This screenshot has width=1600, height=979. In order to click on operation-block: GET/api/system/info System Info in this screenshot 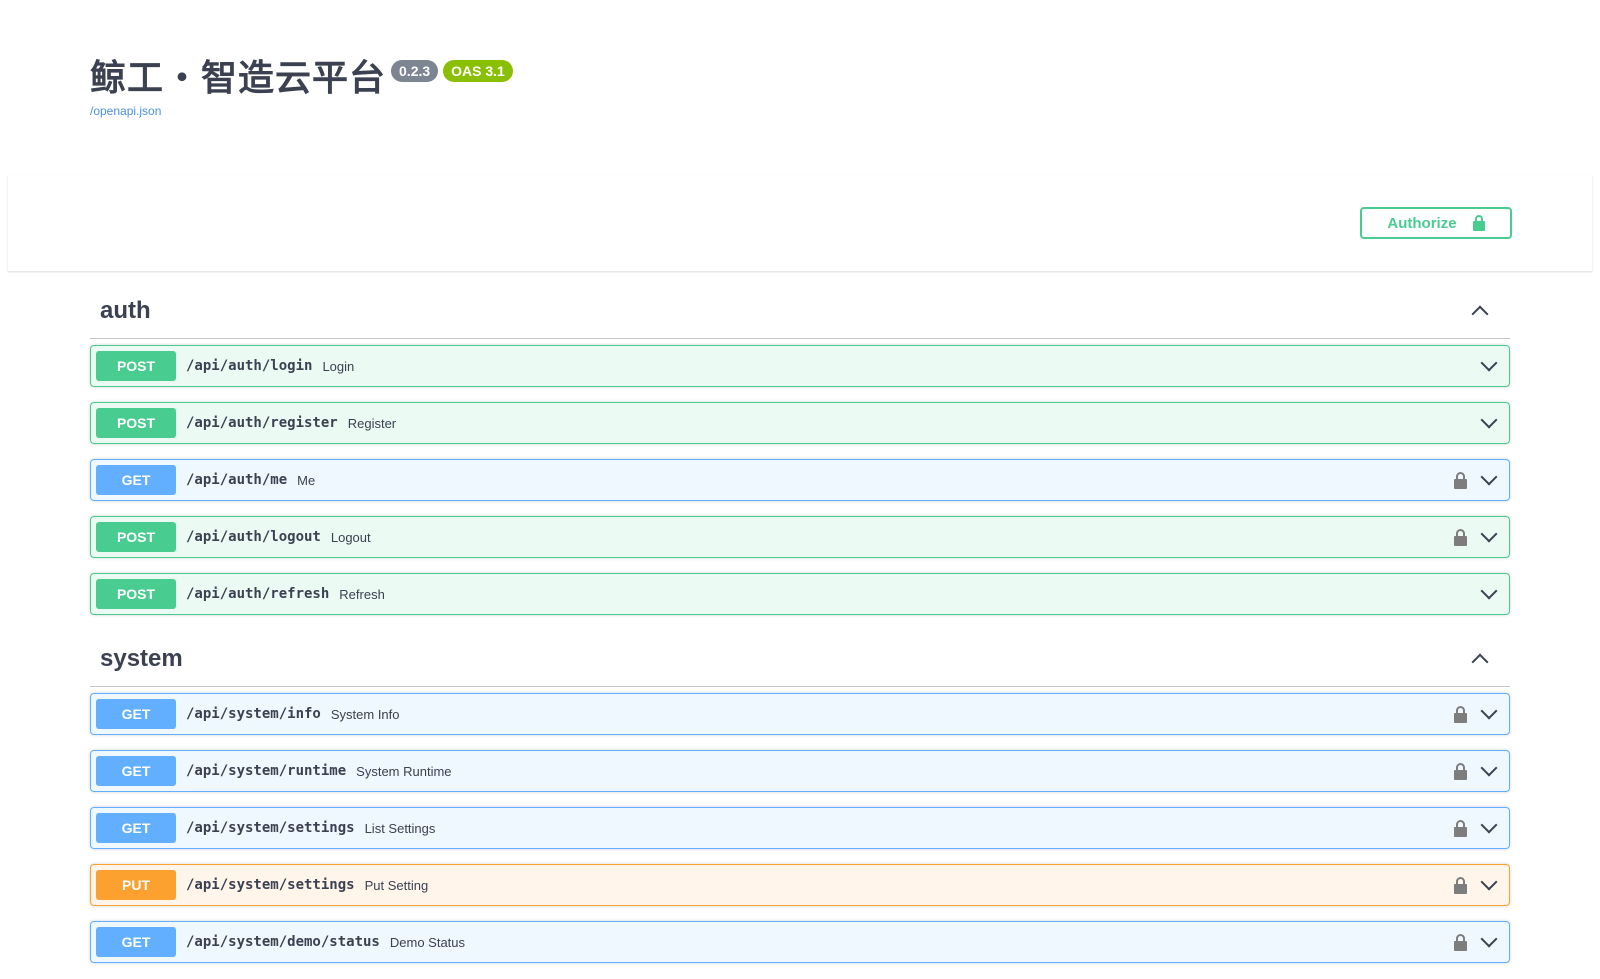, I will do `click(800, 714)`.